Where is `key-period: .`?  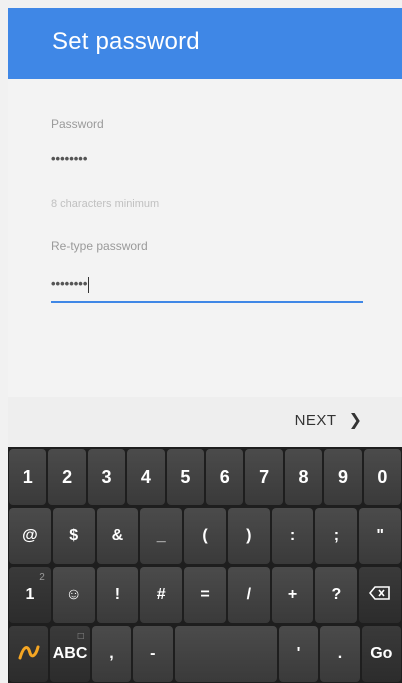
key-period: . is located at coordinates (340, 654).